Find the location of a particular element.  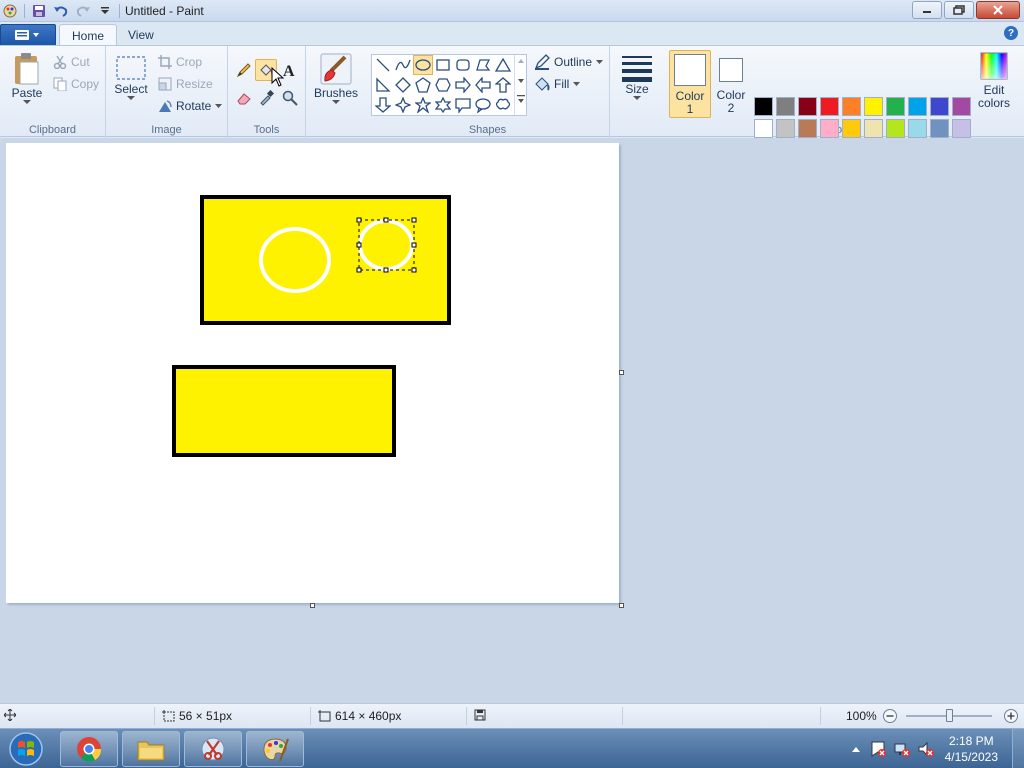

rectangular-callout-shape is located at coordinates (463, 105).